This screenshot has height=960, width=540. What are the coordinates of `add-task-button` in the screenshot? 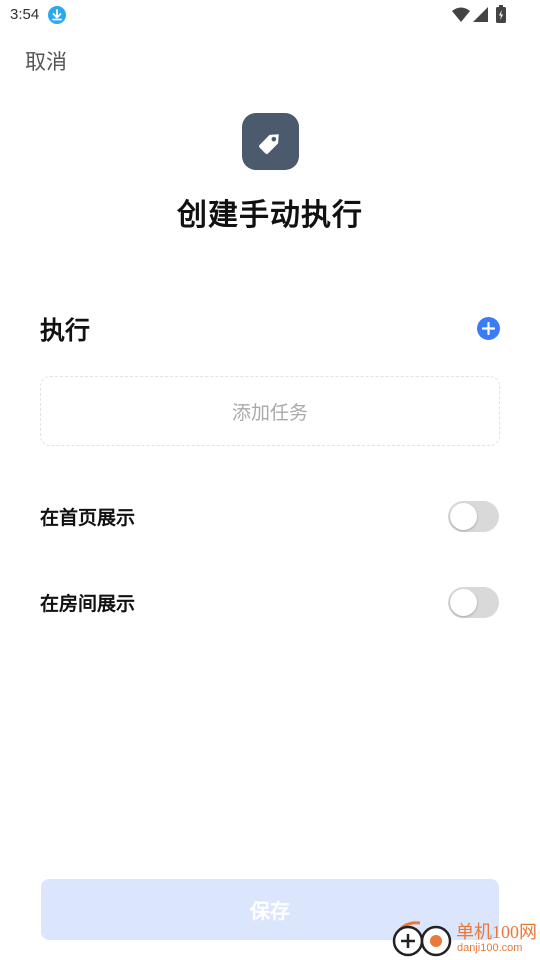 It's located at (488, 328).